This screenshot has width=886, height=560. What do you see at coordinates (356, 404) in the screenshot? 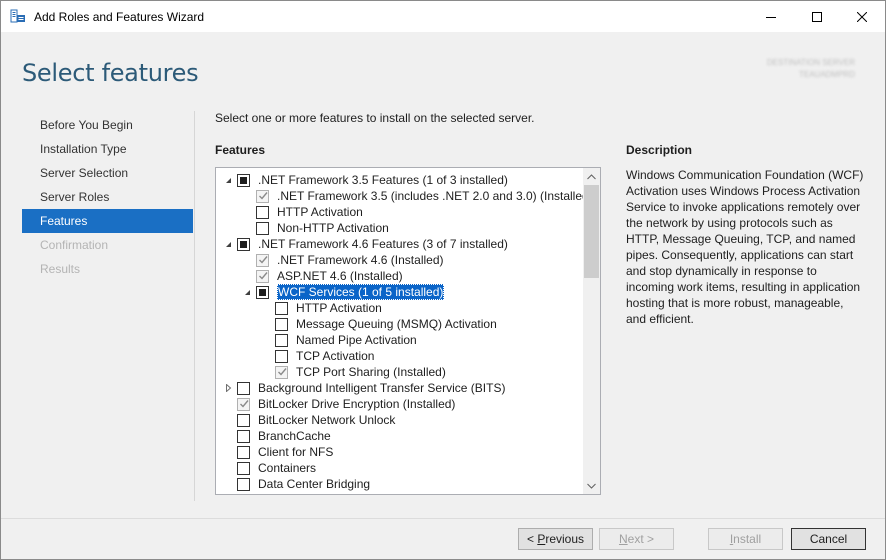
I see `feature-label: BitLocker Drive Encryption (Installed)` at bounding box center [356, 404].